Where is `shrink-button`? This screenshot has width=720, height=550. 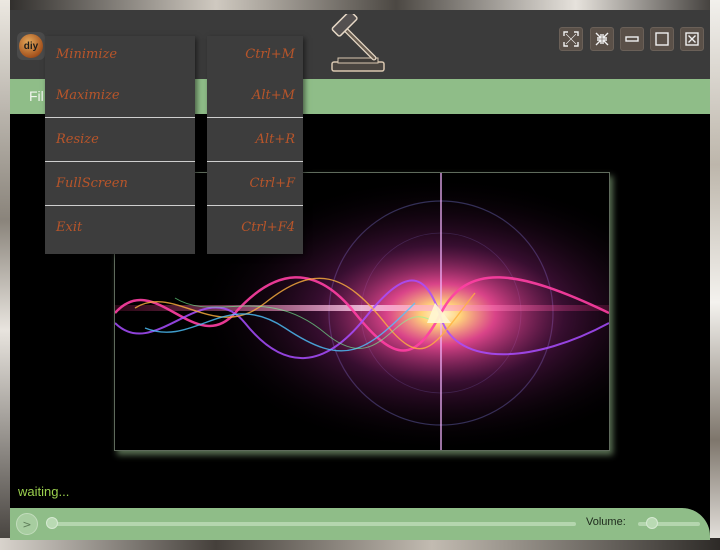
shrink-button is located at coordinates (602, 39).